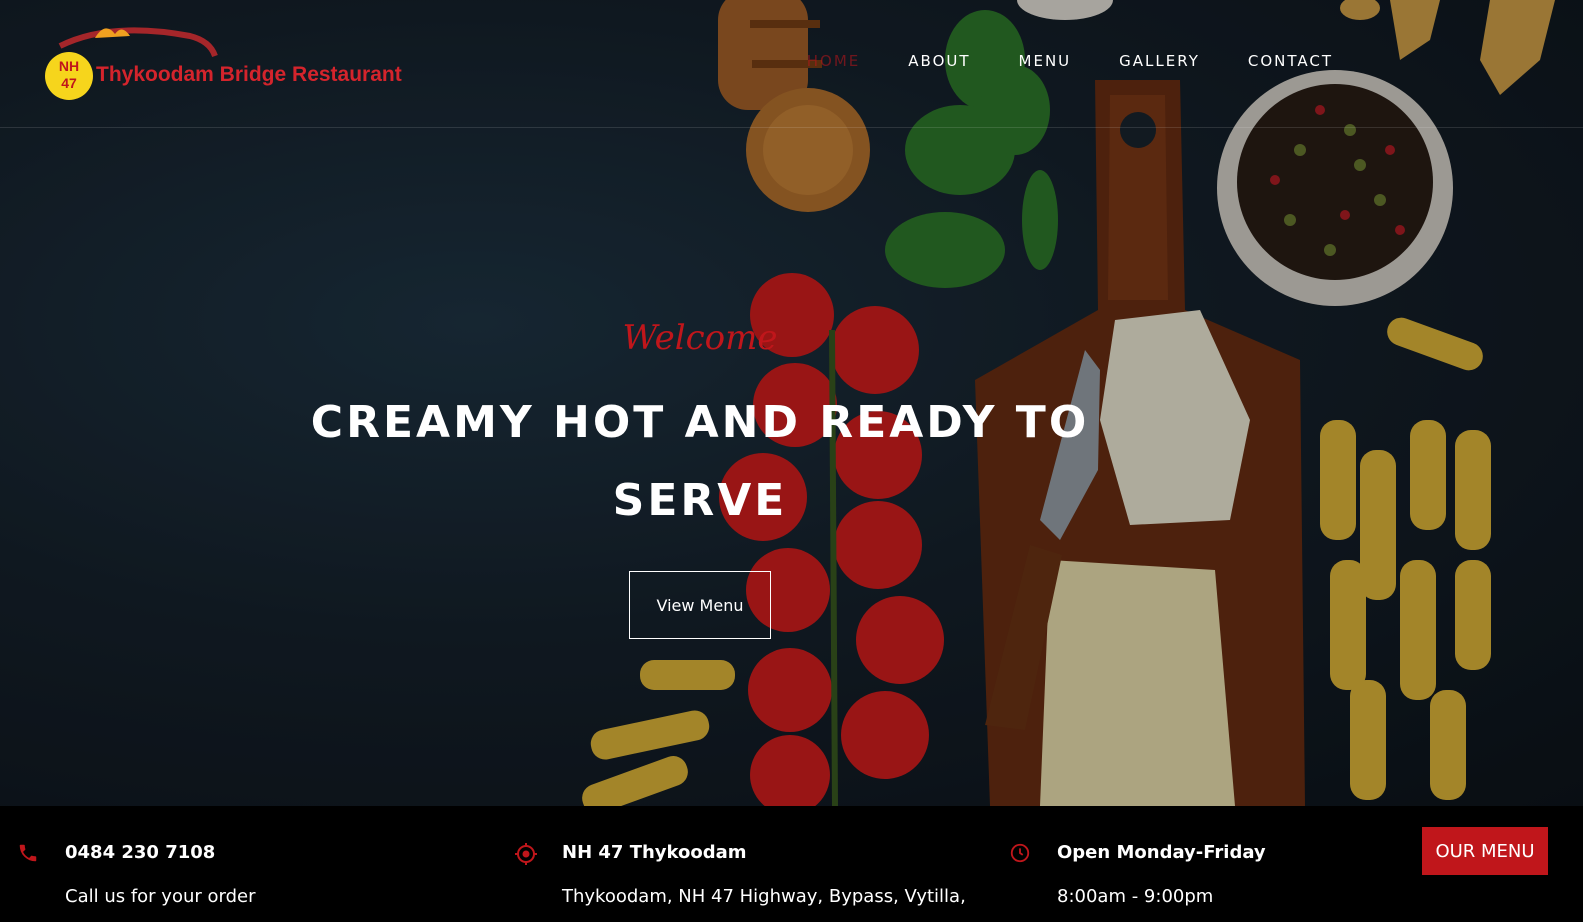  I want to click on site-logo: NH 47 Thykoodam Bridge Restaurant, so click(242, 62).